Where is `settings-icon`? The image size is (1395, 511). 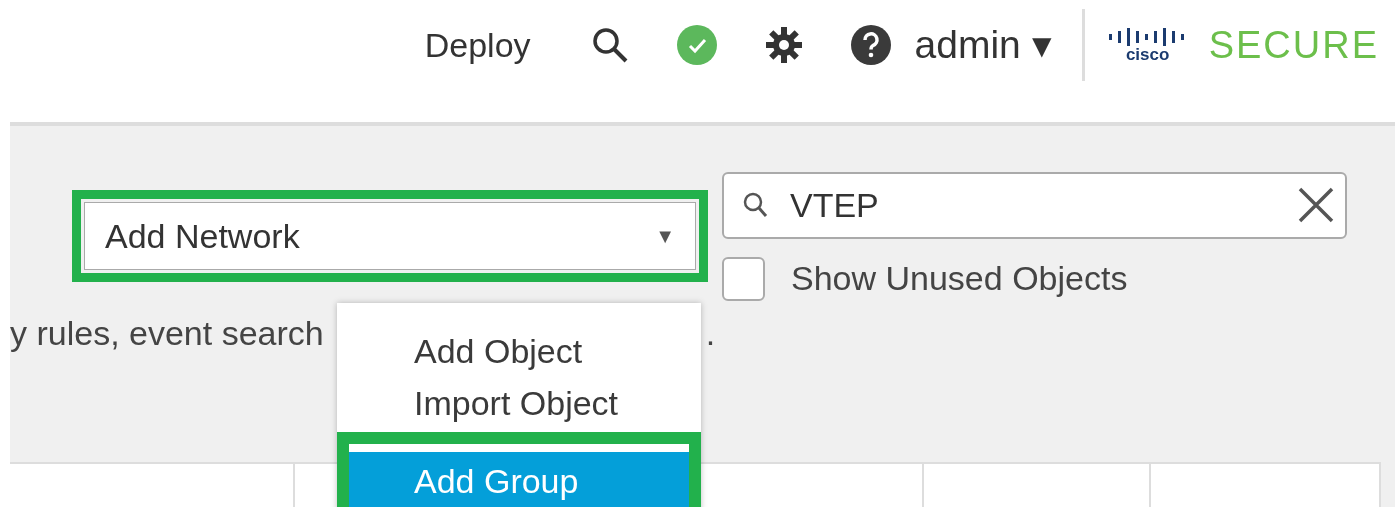 settings-icon is located at coordinates (783, 45).